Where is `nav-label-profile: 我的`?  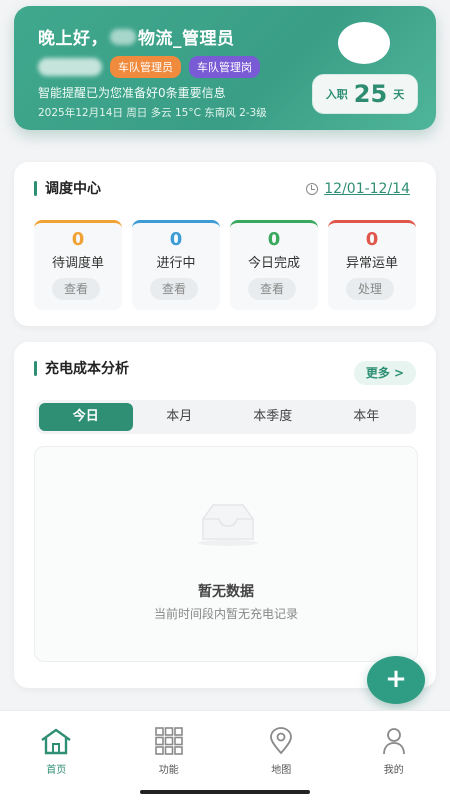 nav-label-profile: 我的 is located at coordinates (393, 770).